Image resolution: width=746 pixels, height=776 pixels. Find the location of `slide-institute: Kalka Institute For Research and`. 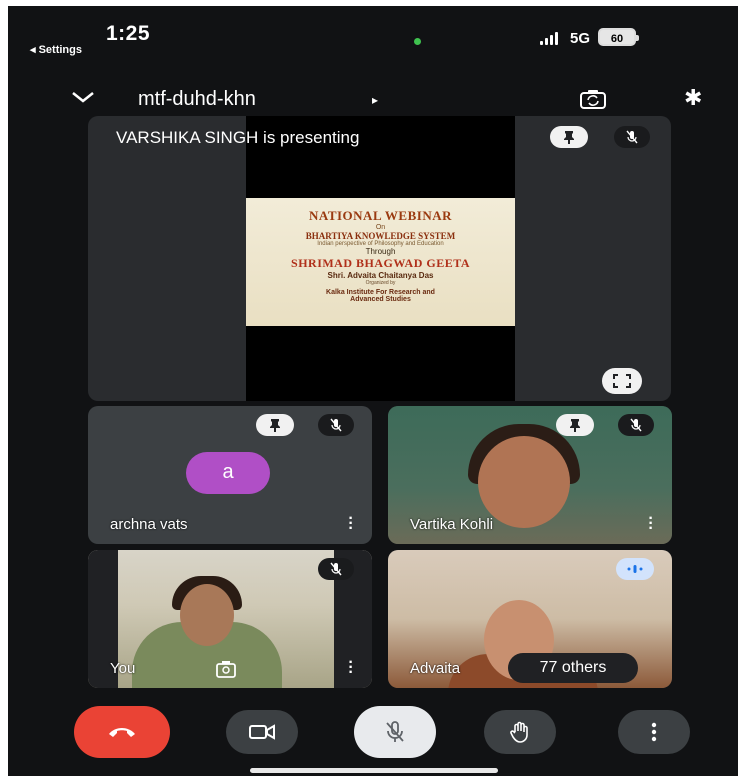

slide-institute: Kalka Institute For Research and is located at coordinates (380, 292).